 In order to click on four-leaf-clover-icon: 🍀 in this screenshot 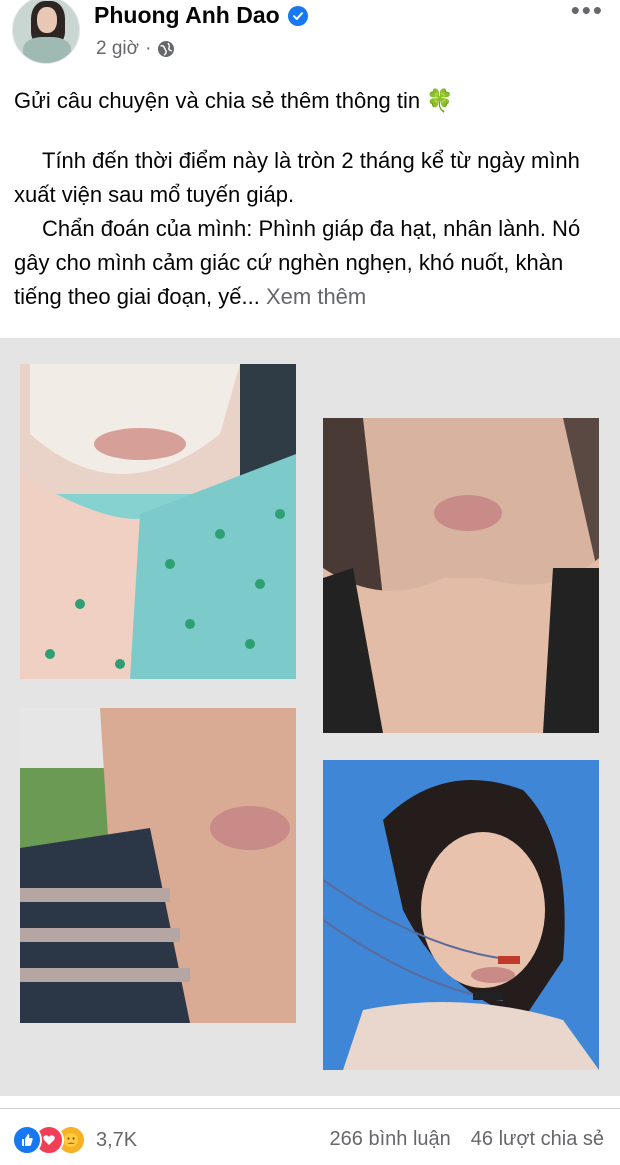, I will do `click(440, 100)`.